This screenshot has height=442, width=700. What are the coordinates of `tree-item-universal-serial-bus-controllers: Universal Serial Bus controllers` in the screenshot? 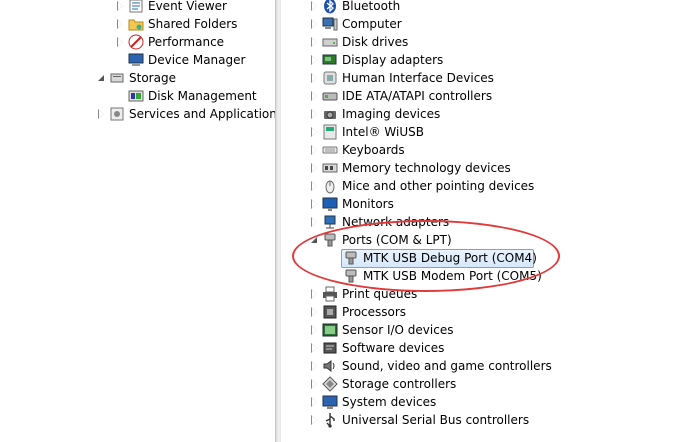 It's located at (490, 420).